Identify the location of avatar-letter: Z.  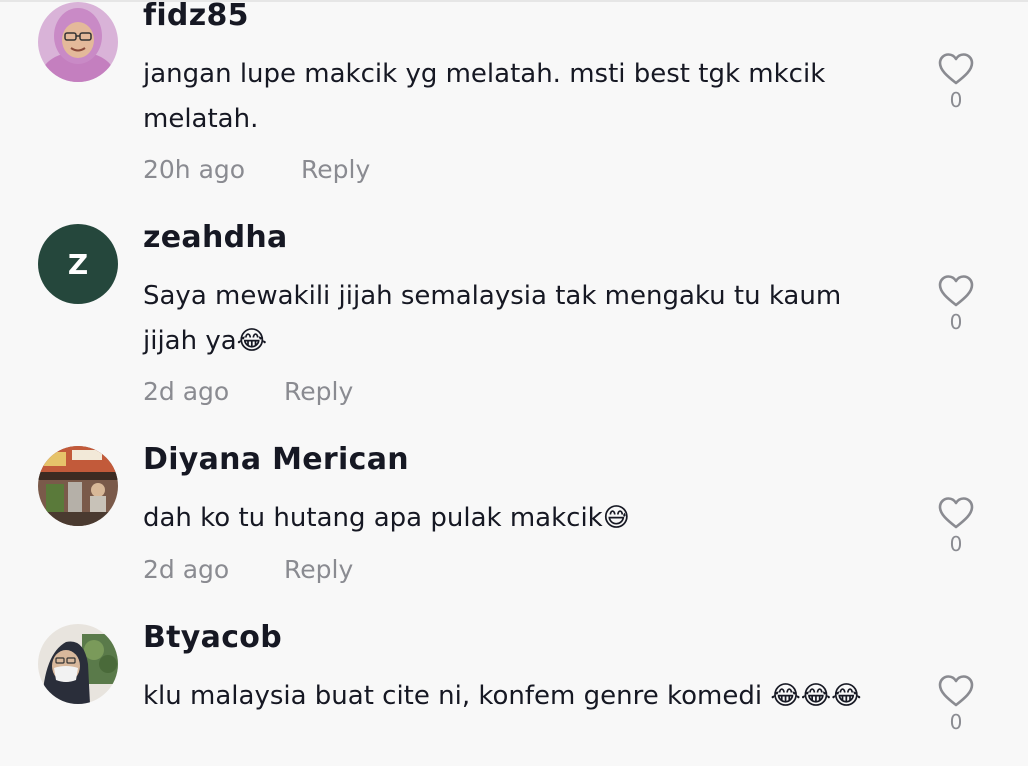
(78, 264).